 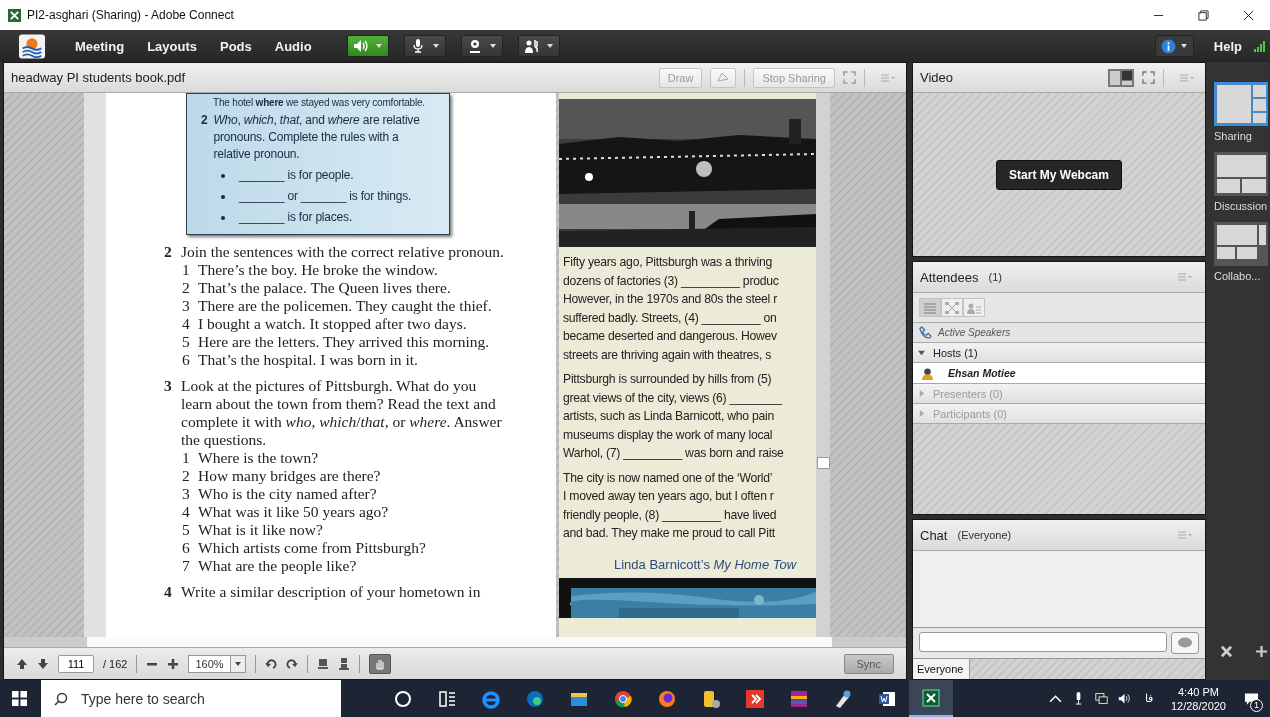 What do you see at coordinates (669, 496) in the screenshot?
I see `reading-text: I moved away ten years ago, but I often r` at bounding box center [669, 496].